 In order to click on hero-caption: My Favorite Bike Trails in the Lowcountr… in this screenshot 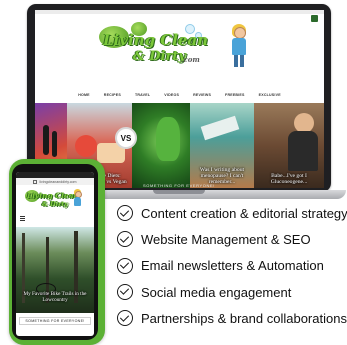, I will do `click(55, 297)`.